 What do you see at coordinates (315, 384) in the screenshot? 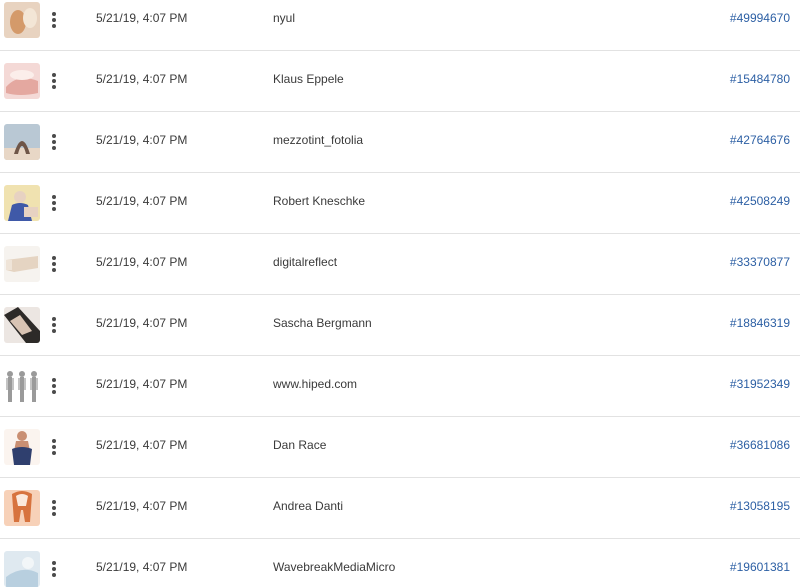
I see `author-name: www.hiped.com` at bounding box center [315, 384].